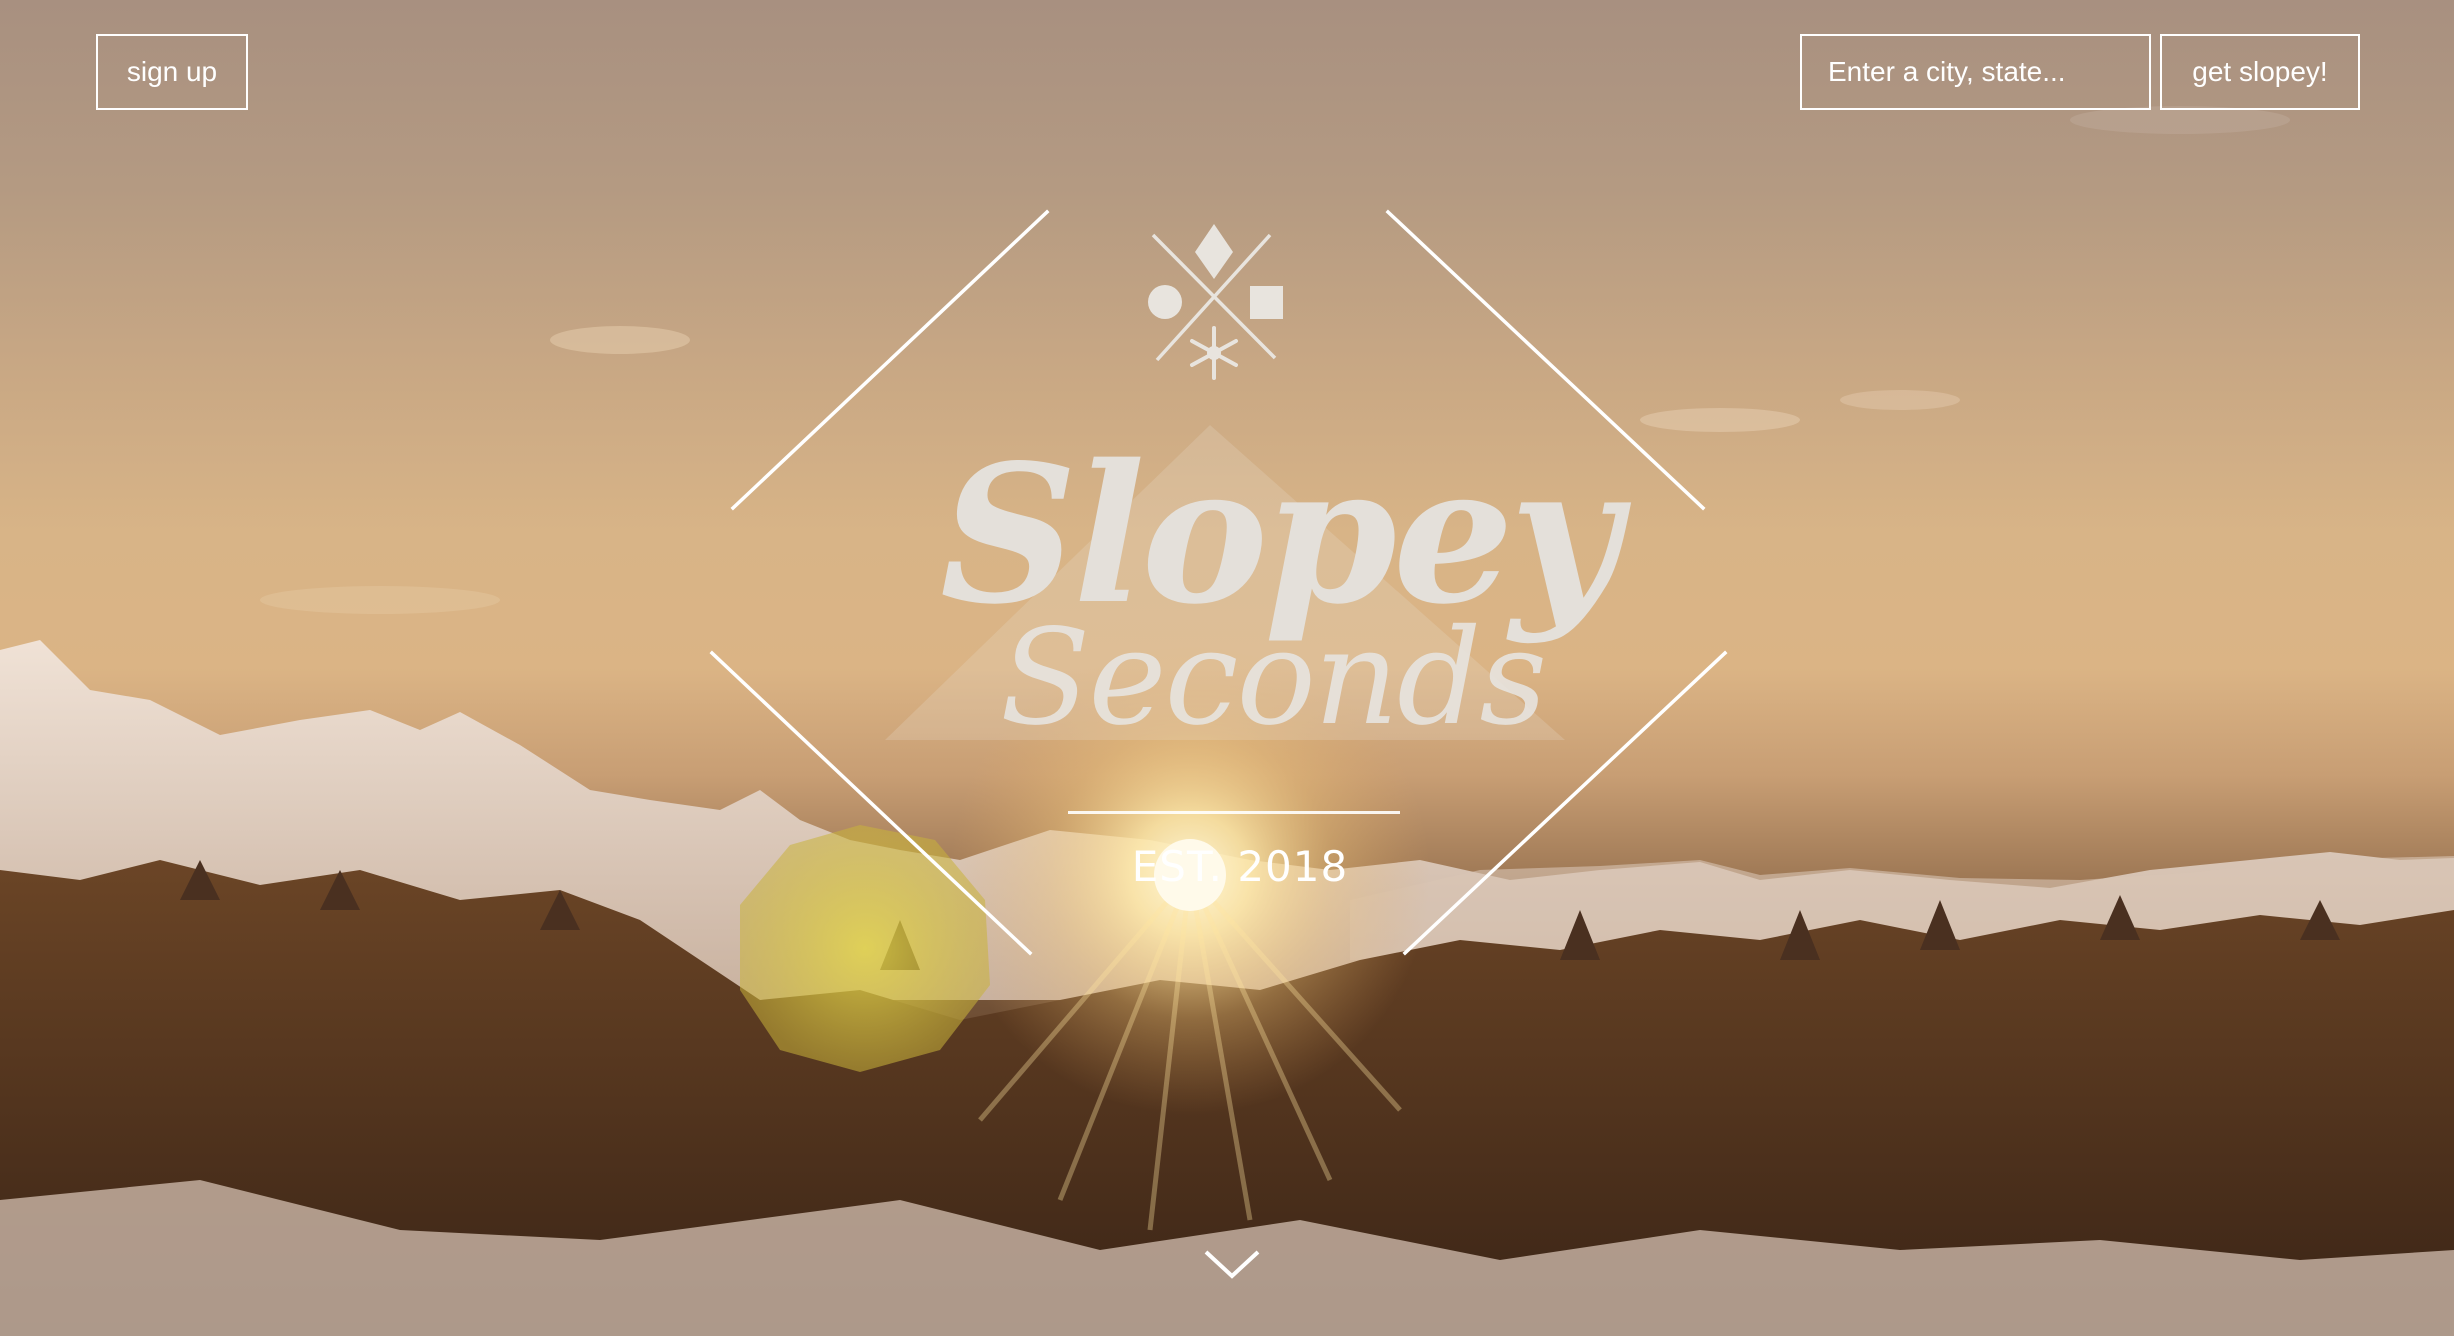 Image resolution: width=2454 pixels, height=1336 pixels. Describe the element at coordinates (172, 72) in the screenshot. I see `sign-up-button: sign up` at that location.